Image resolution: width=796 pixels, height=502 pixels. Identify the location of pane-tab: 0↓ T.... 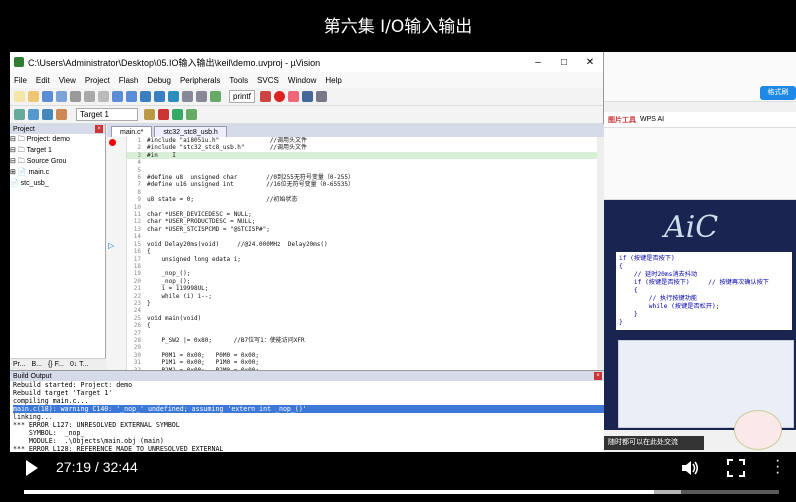
(79, 364).